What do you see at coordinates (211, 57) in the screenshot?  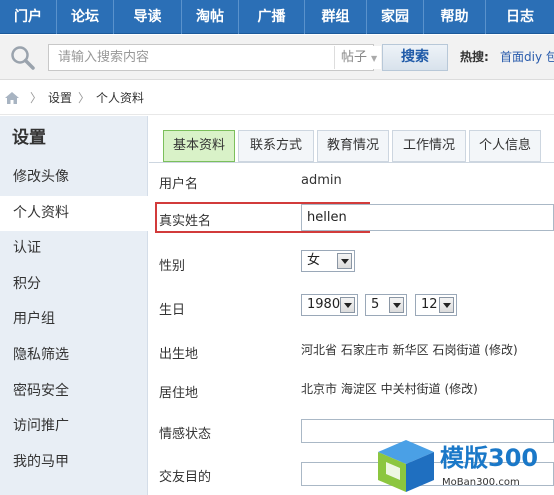 I see `search-input: 请输入搜索内容` at bounding box center [211, 57].